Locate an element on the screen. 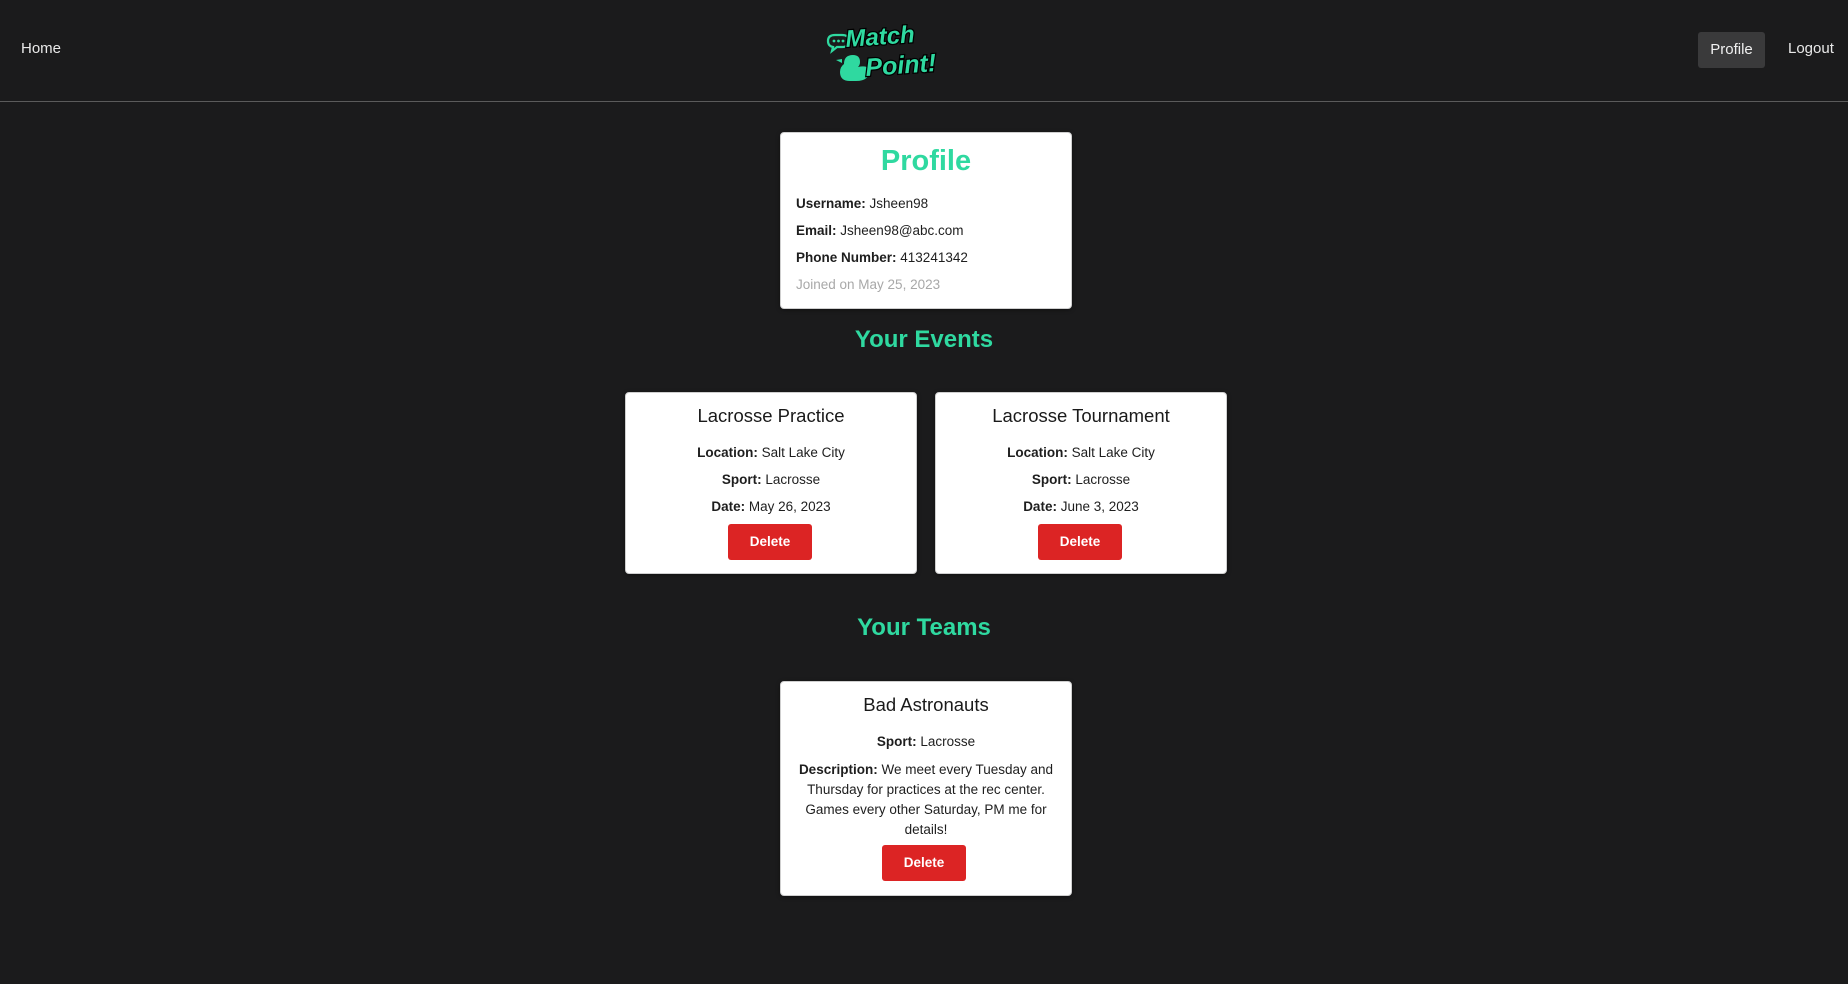 The image size is (1848, 984). phone-label: Phone Number: is located at coordinates (846, 257).